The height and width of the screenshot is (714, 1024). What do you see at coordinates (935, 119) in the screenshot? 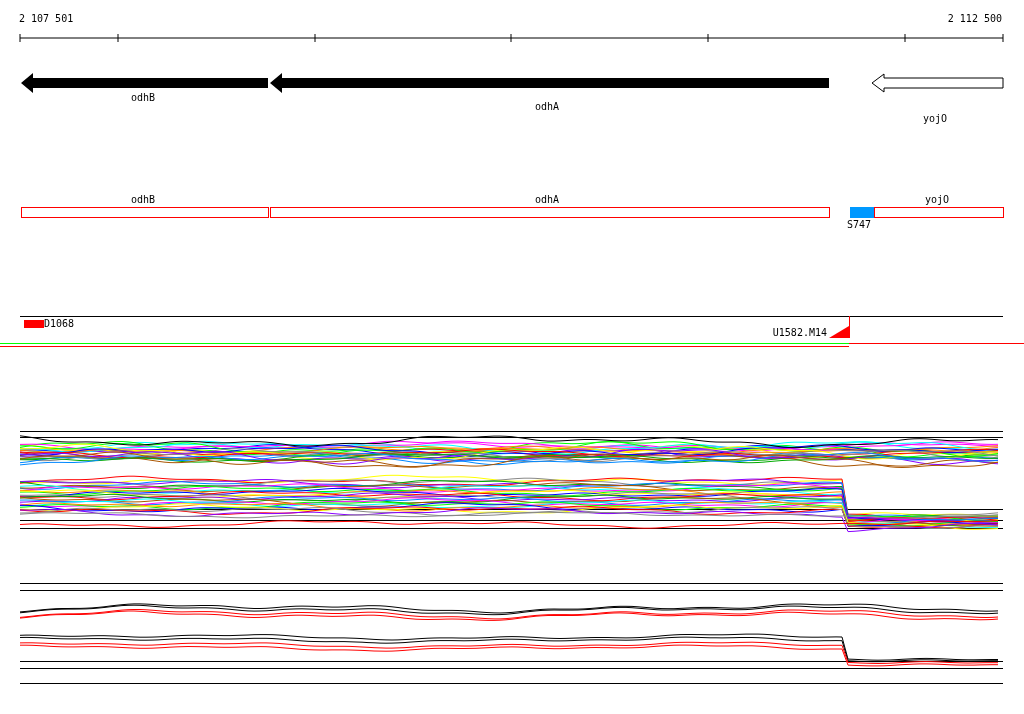
I see `gene-label: yojO` at bounding box center [935, 119].